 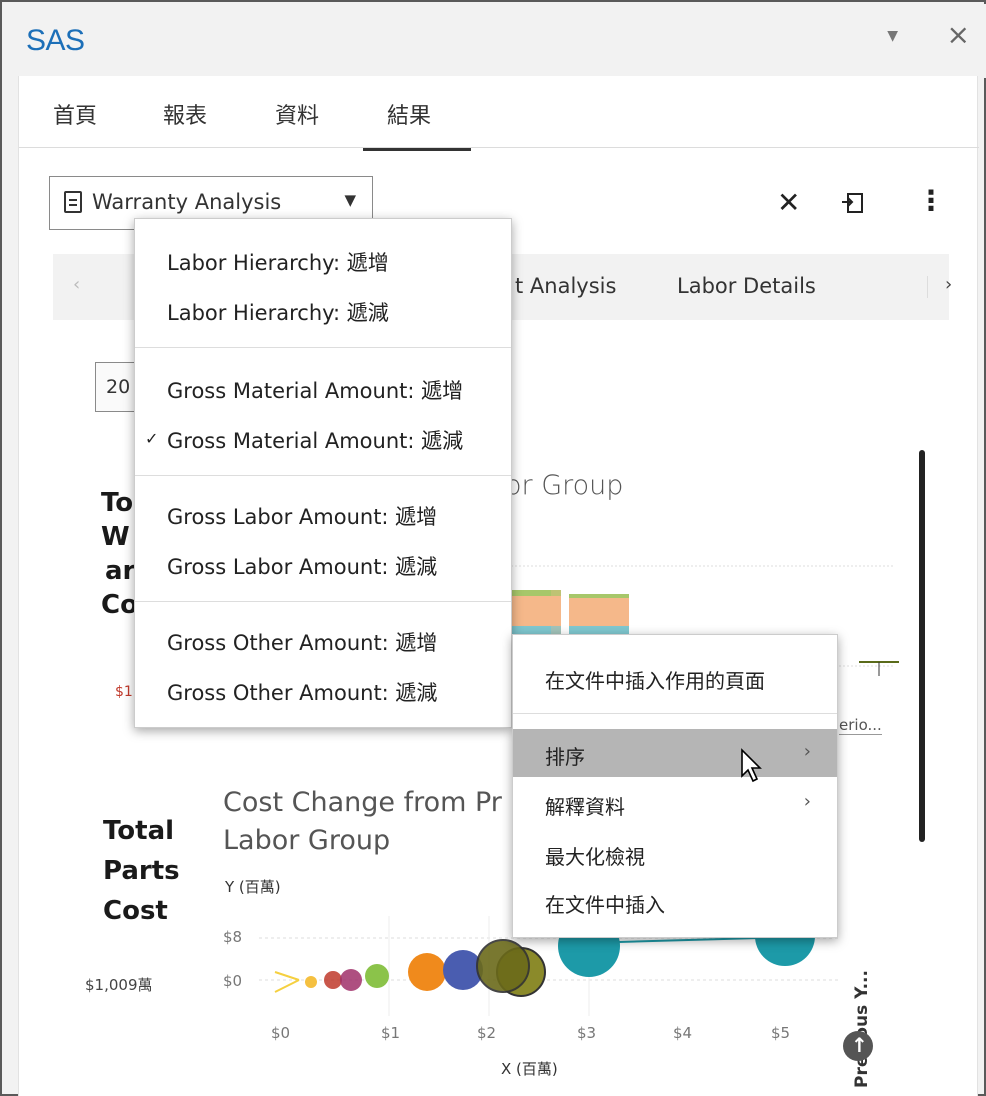 I want to click on chart-title-line: Labor Group, so click(x=307, y=840).